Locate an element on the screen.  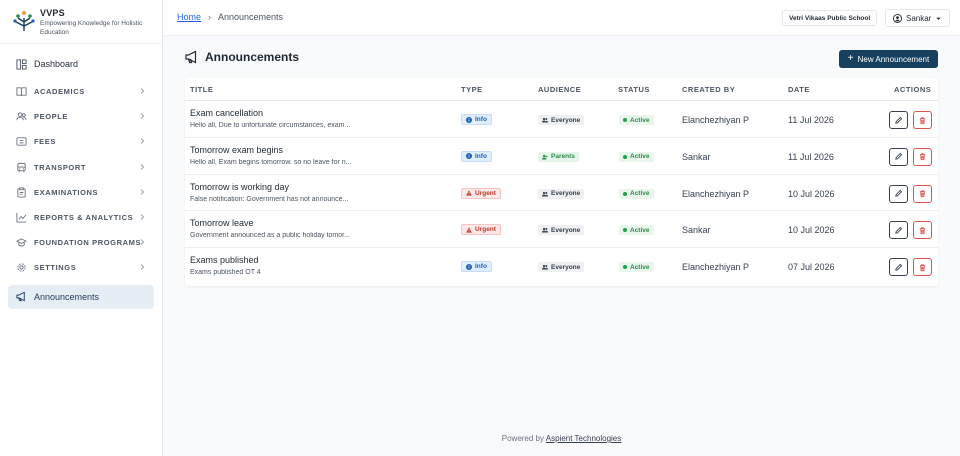
plus-icon: + is located at coordinates (850, 58).